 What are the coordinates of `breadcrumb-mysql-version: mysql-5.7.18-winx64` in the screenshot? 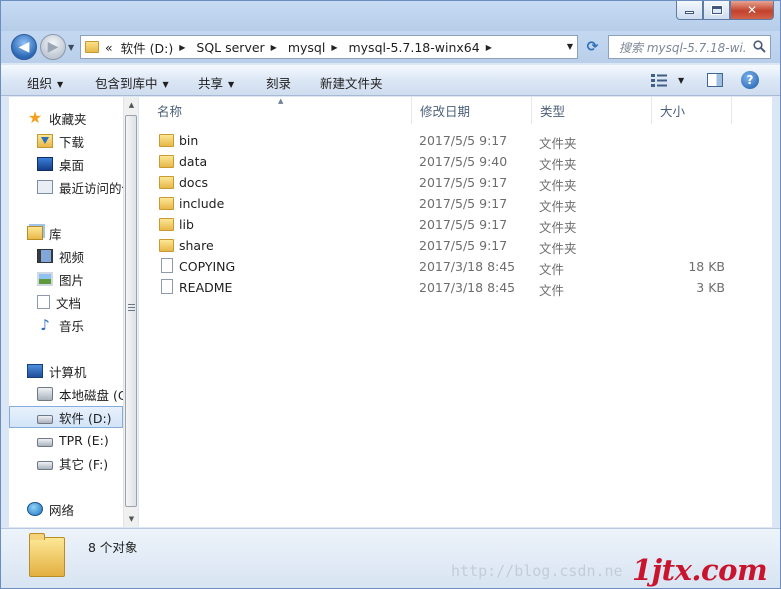 It's located at (411, 47).